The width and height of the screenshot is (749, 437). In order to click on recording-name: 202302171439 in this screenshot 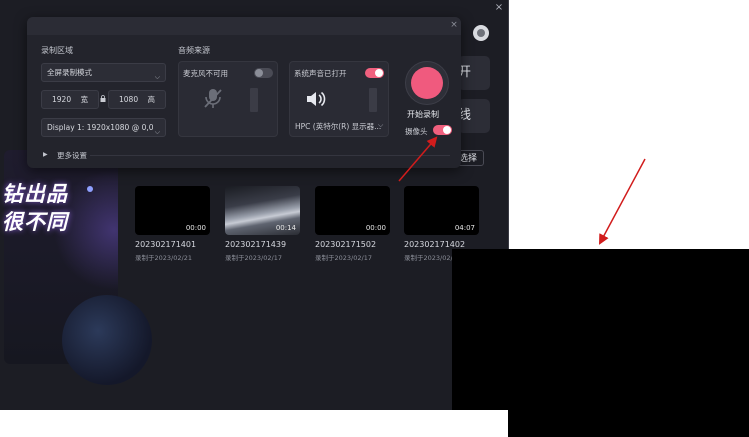, I will do `click(256, 244)`.